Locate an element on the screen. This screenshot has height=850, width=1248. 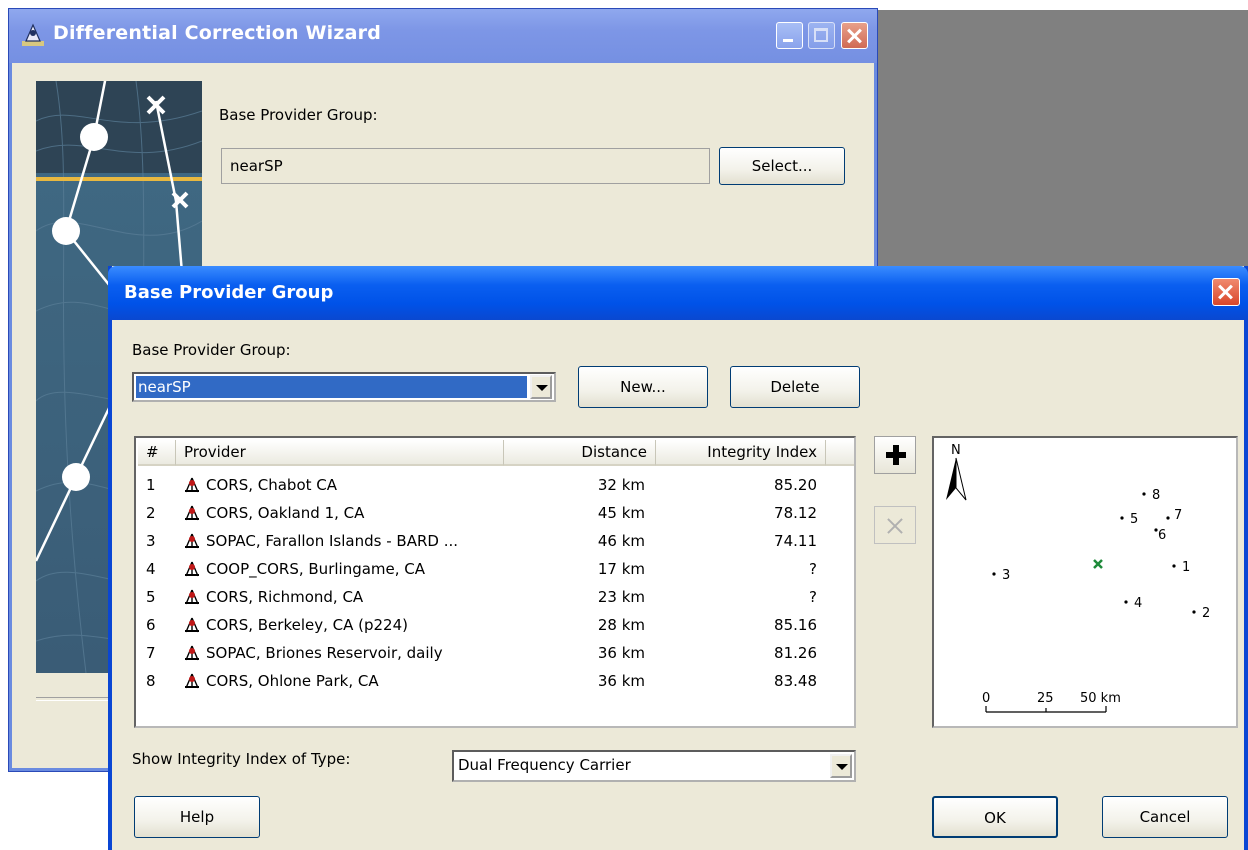
north-arrow-icon is located at coordinates (956, 479).